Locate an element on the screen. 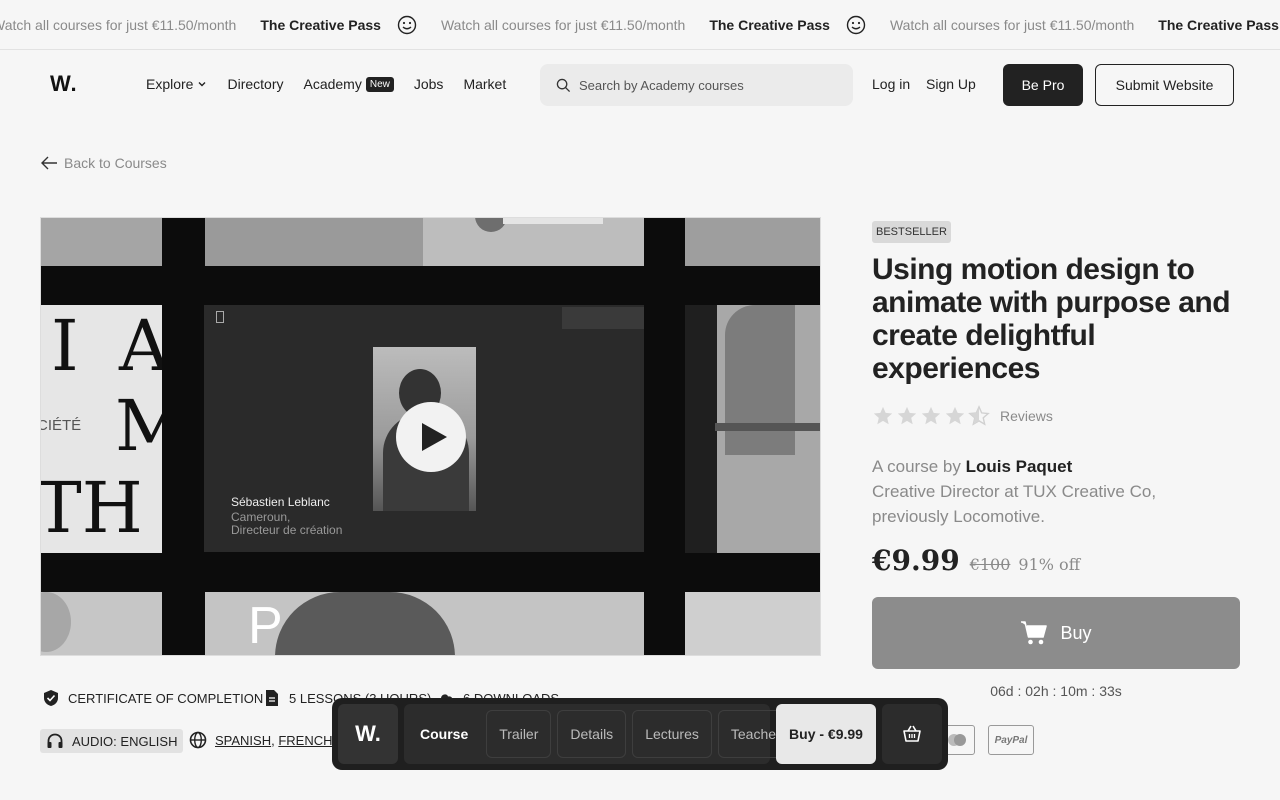 The image size is (1280, 800). signup-link: Sign Up is located at coordinates (951, 84).